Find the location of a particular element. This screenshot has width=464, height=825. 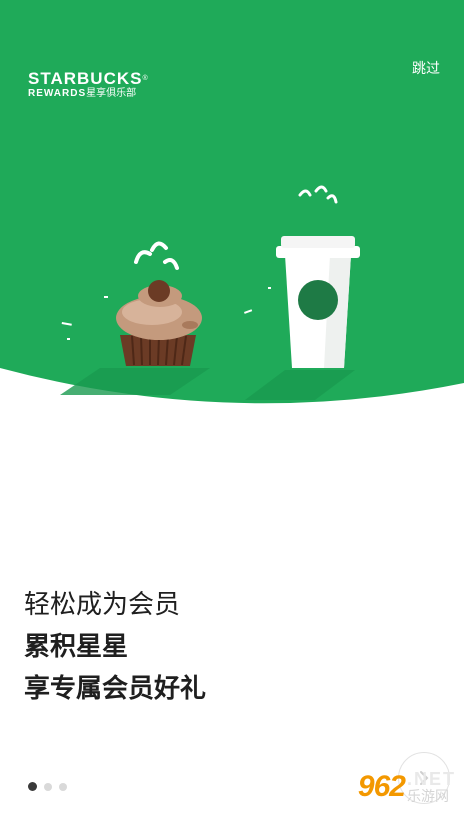

onboarding-headline: 轻松成为会员 累积星星 享专属会员好礼 is located at coordinates (115, 647).